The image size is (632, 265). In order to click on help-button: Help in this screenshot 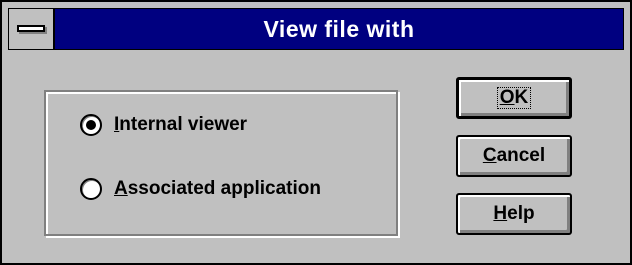, I will do `click(514, 214)`.